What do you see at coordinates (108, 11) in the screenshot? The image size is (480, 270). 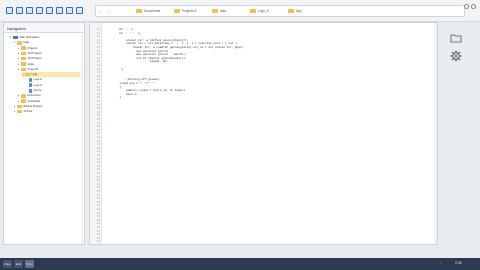 I see `forward-button: ›` at bounding box center [108, 11].